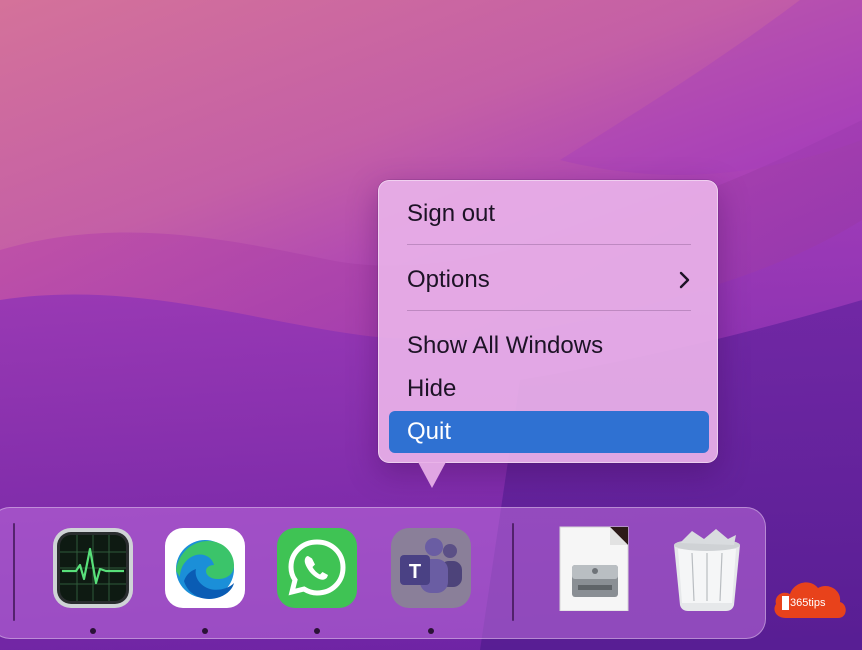 The width and height of the screenshot is (862, 650). What do you see at coordinates (432, 475) in the screenshot?
I see `menu-pointer` at bounding box center [432, 475].